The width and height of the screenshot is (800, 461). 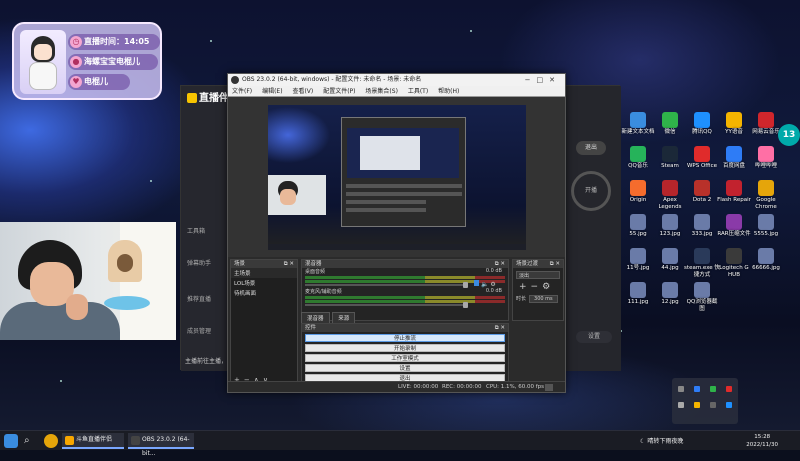 I want to click on desktop-icon: YY语音, so click(x=734, y=124).